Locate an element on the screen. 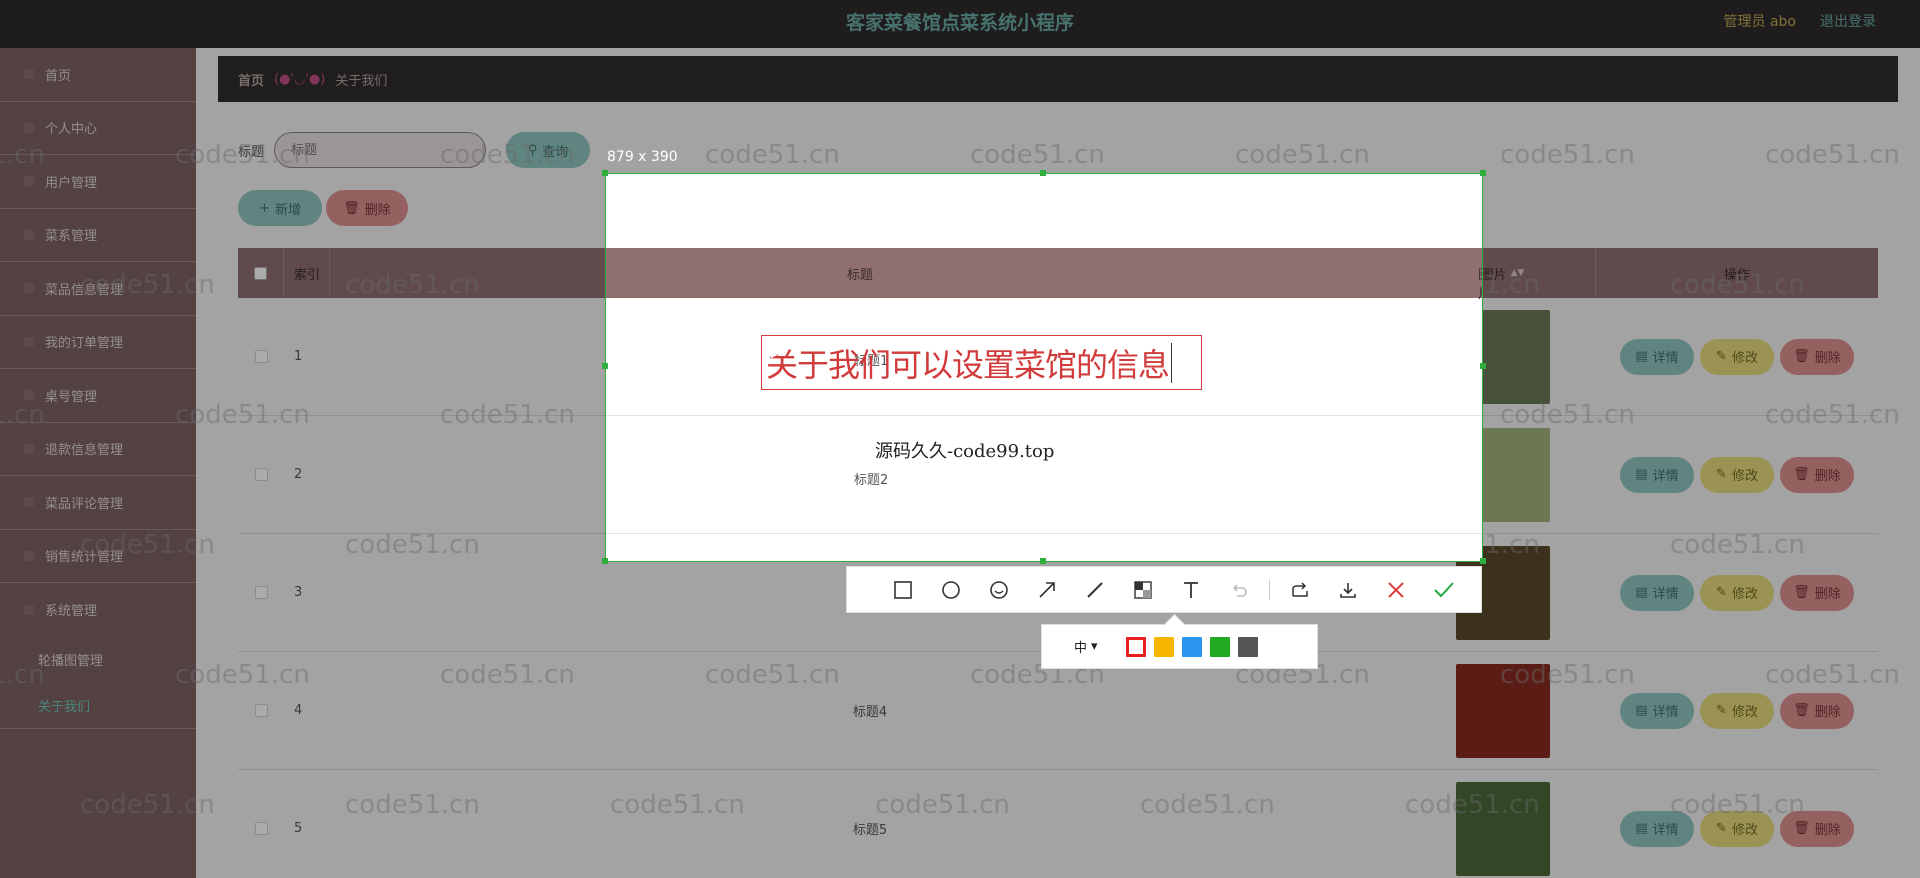 The image size is (1920, 878). color-swatch-yellow is located at coordinates (1163, 646).